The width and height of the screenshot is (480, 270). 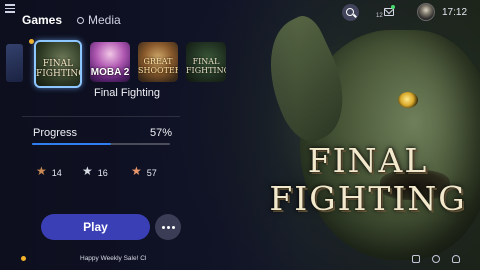 I want to click on new-indicator-dot, so click(x=31, y=41).